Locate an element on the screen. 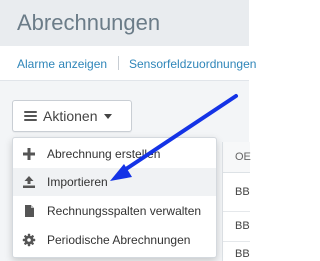 The width and height of the screenshot is (320, 261). subnav-divider is located at coordinates (118, 63).